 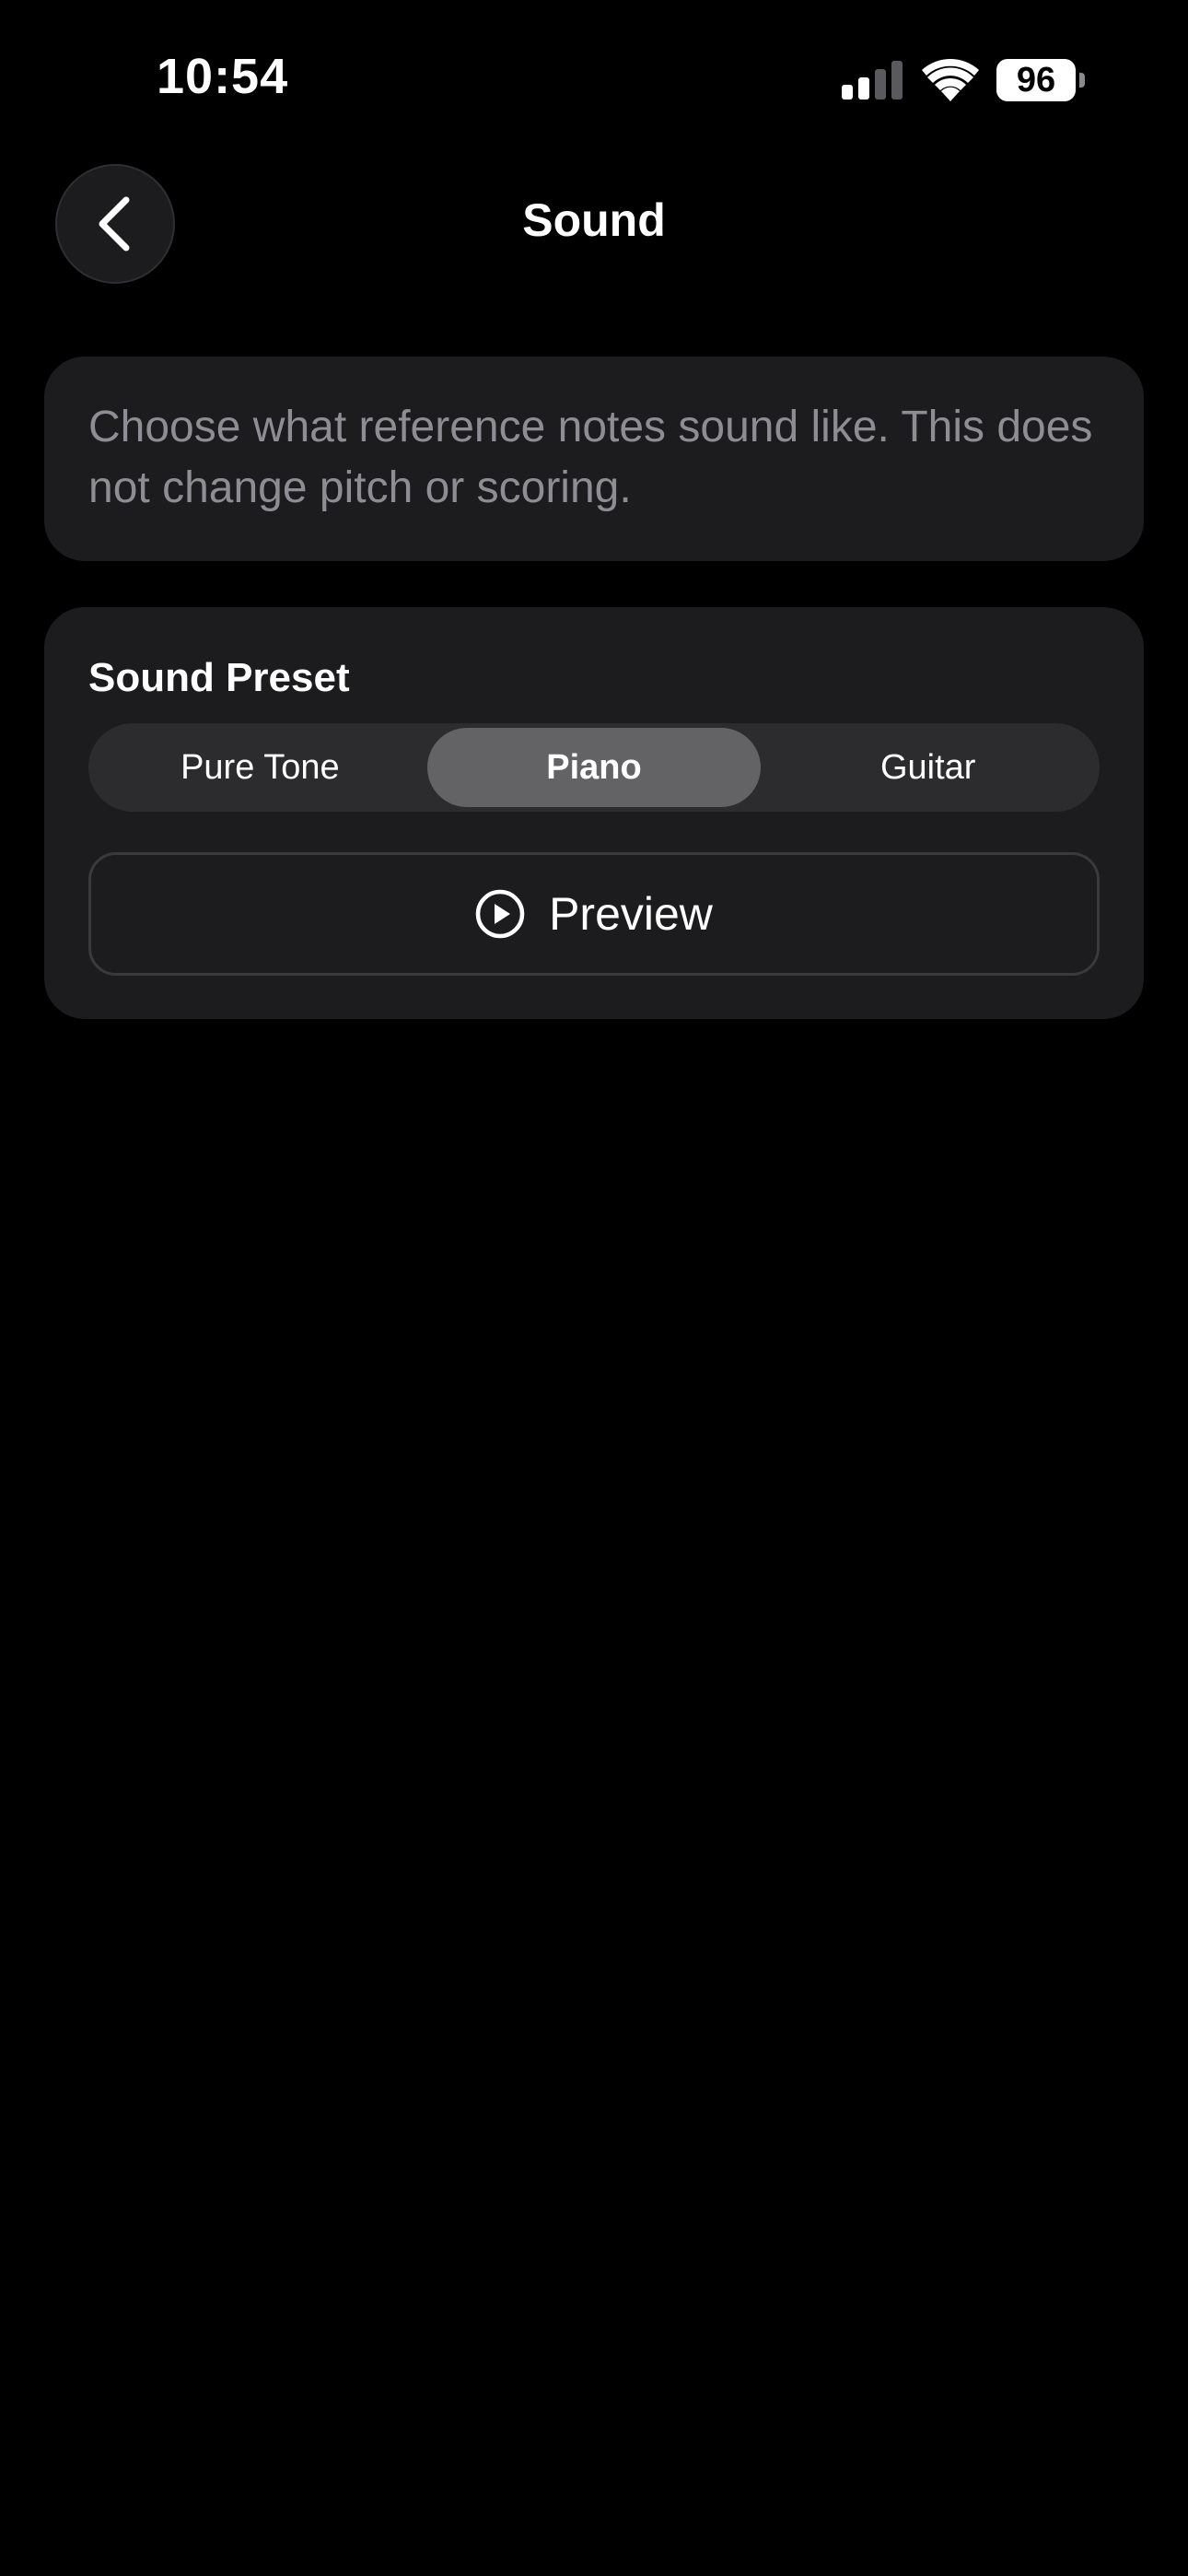 I want to click on status-bar: 10:54 96, so click(x=594, y=78).